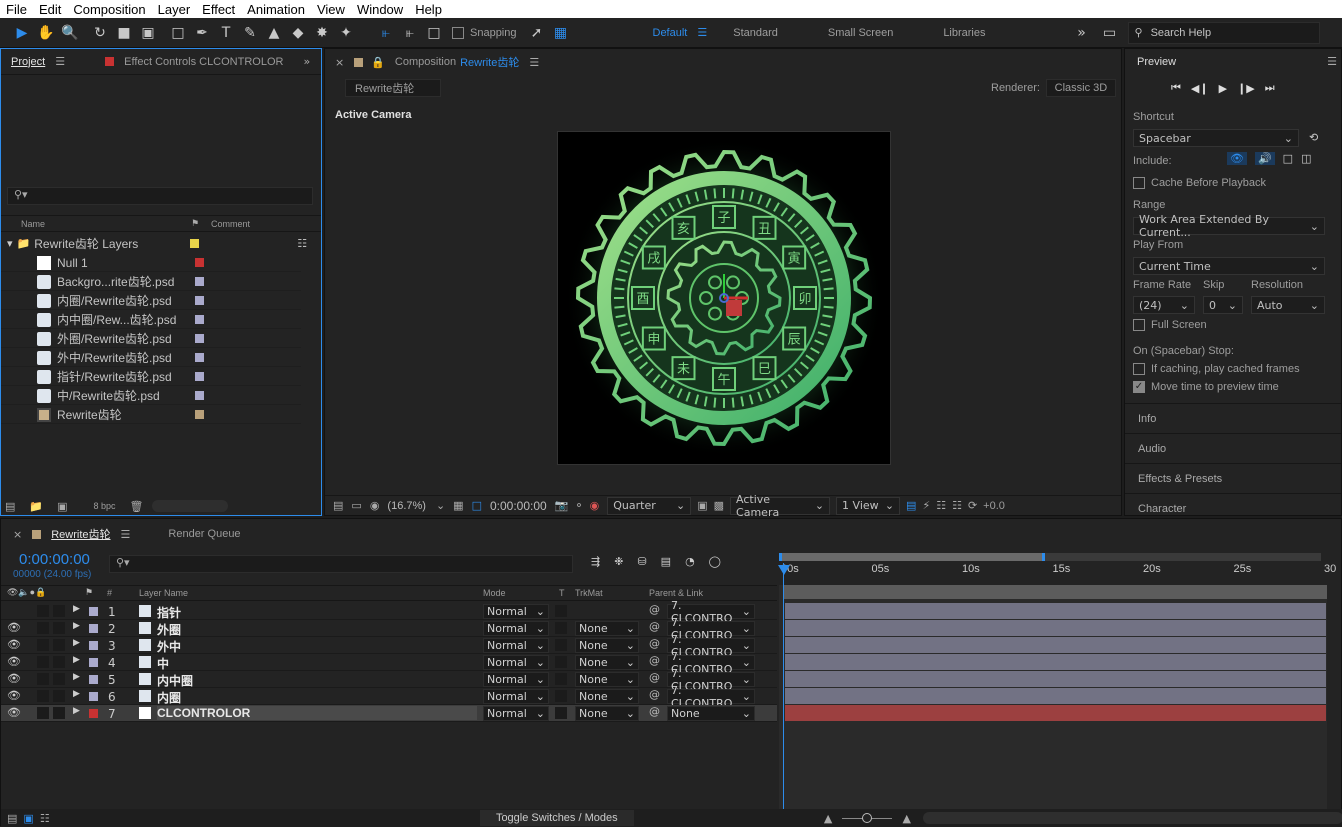 The width and height of the screenshot is (1342, 827). What do you see at coordinates (1139, 325) in the screenshot?
I see `full-screen-checkbox` at bounding box center [1139, 325].